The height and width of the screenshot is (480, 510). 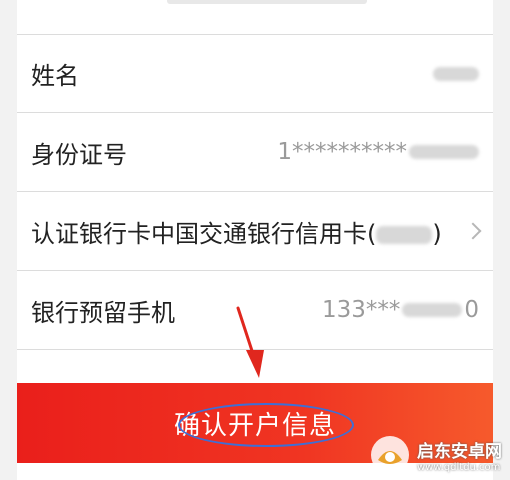 I want to click on top-partial-header, so click(x=255, y=17).